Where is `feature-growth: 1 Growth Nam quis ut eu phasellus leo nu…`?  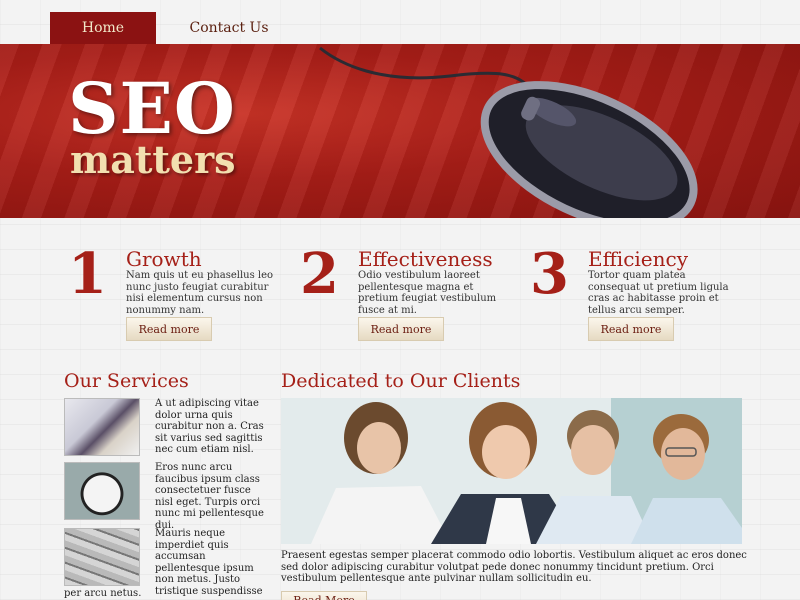
feature-growth: 1 Growth Nam quis ut eu phasellus leo nu… is located at coordinates (178, 294).